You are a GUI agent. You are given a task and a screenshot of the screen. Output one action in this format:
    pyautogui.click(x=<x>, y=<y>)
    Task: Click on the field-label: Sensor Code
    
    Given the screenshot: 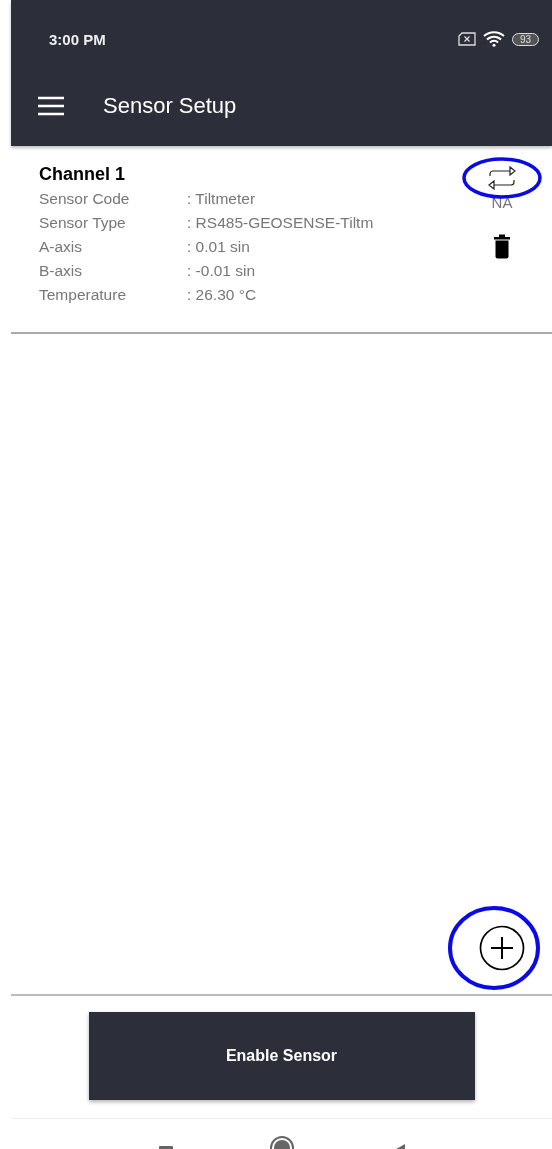 What is the action you would take?
    pyautogui.click(x=85, y=199)
    